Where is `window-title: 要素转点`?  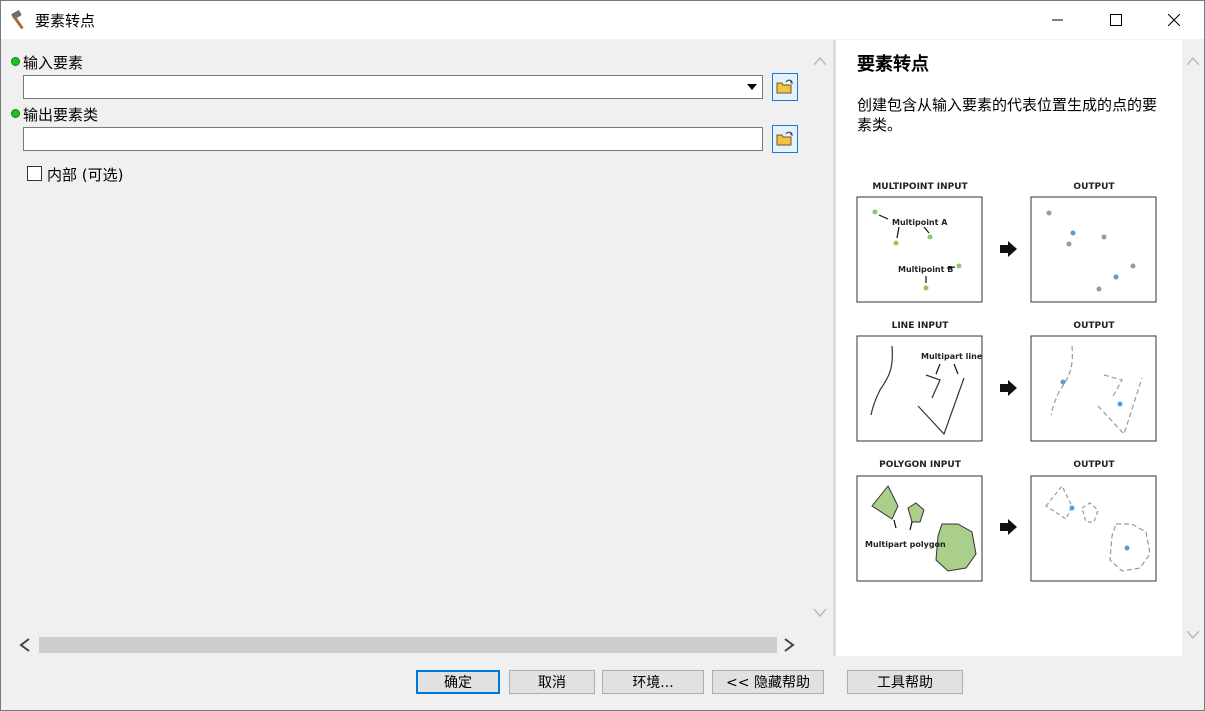 window-title: 要素转点 is located at coordinates (65, 21).